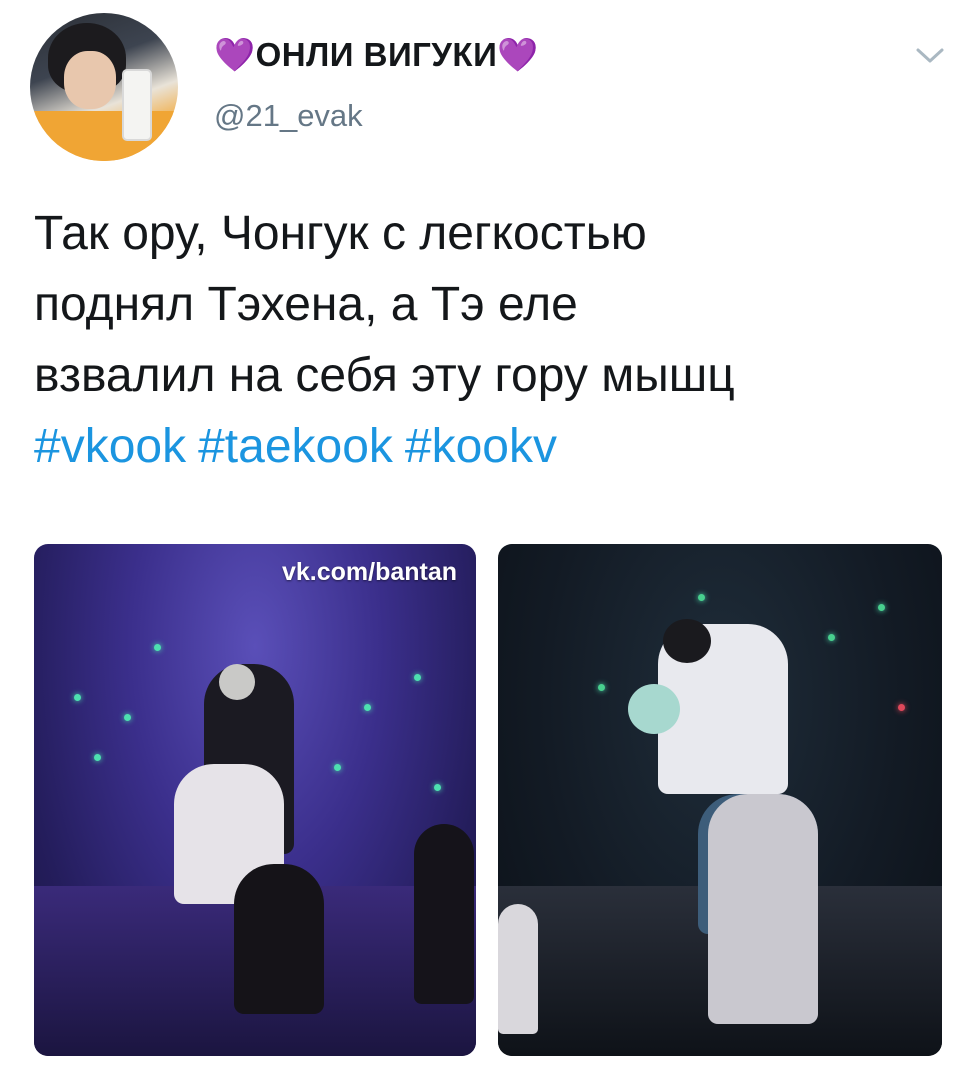 This screenshot has width=974, height=1080. I want to click on display-name: 💜ОНЛИ ВИГУКИ💜, so click(376, 55).